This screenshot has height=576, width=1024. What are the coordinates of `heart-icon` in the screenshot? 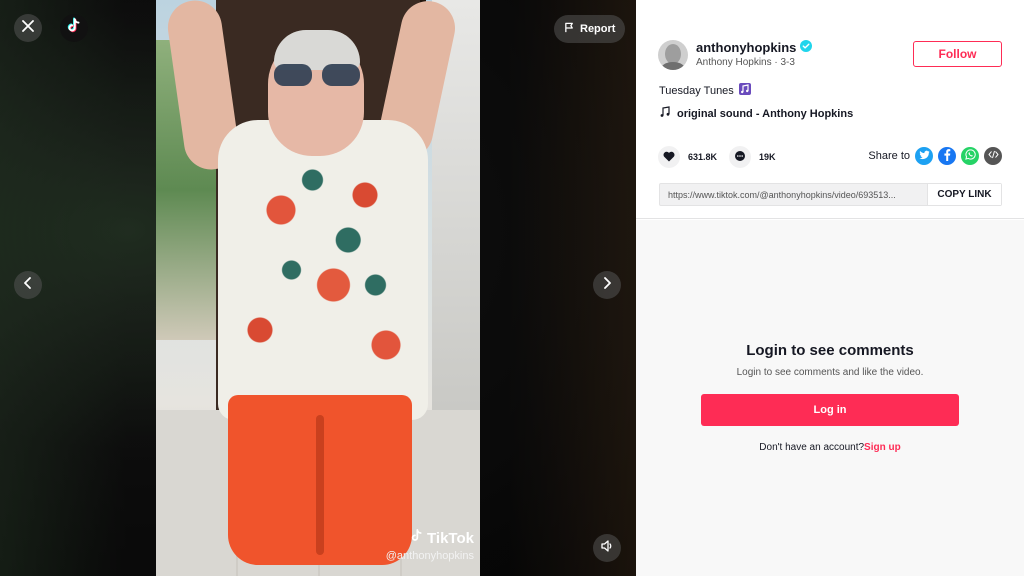 It's located at (669, 157).